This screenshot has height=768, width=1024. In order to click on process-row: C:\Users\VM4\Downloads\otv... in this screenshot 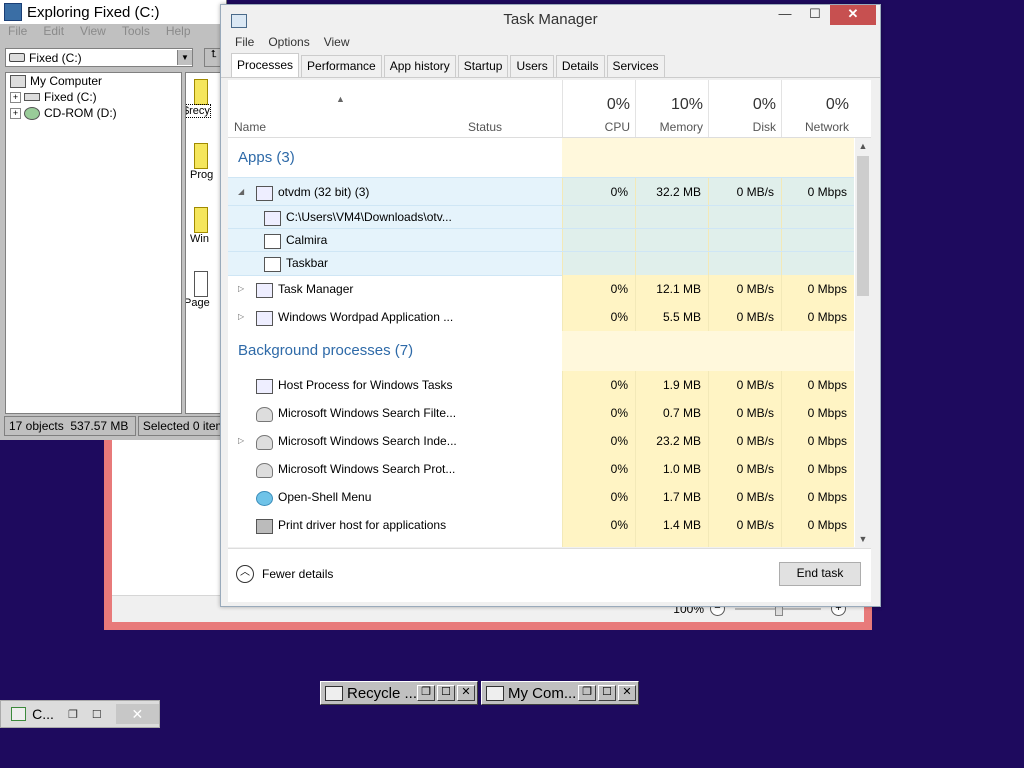, I will do `click(541, 217)`.